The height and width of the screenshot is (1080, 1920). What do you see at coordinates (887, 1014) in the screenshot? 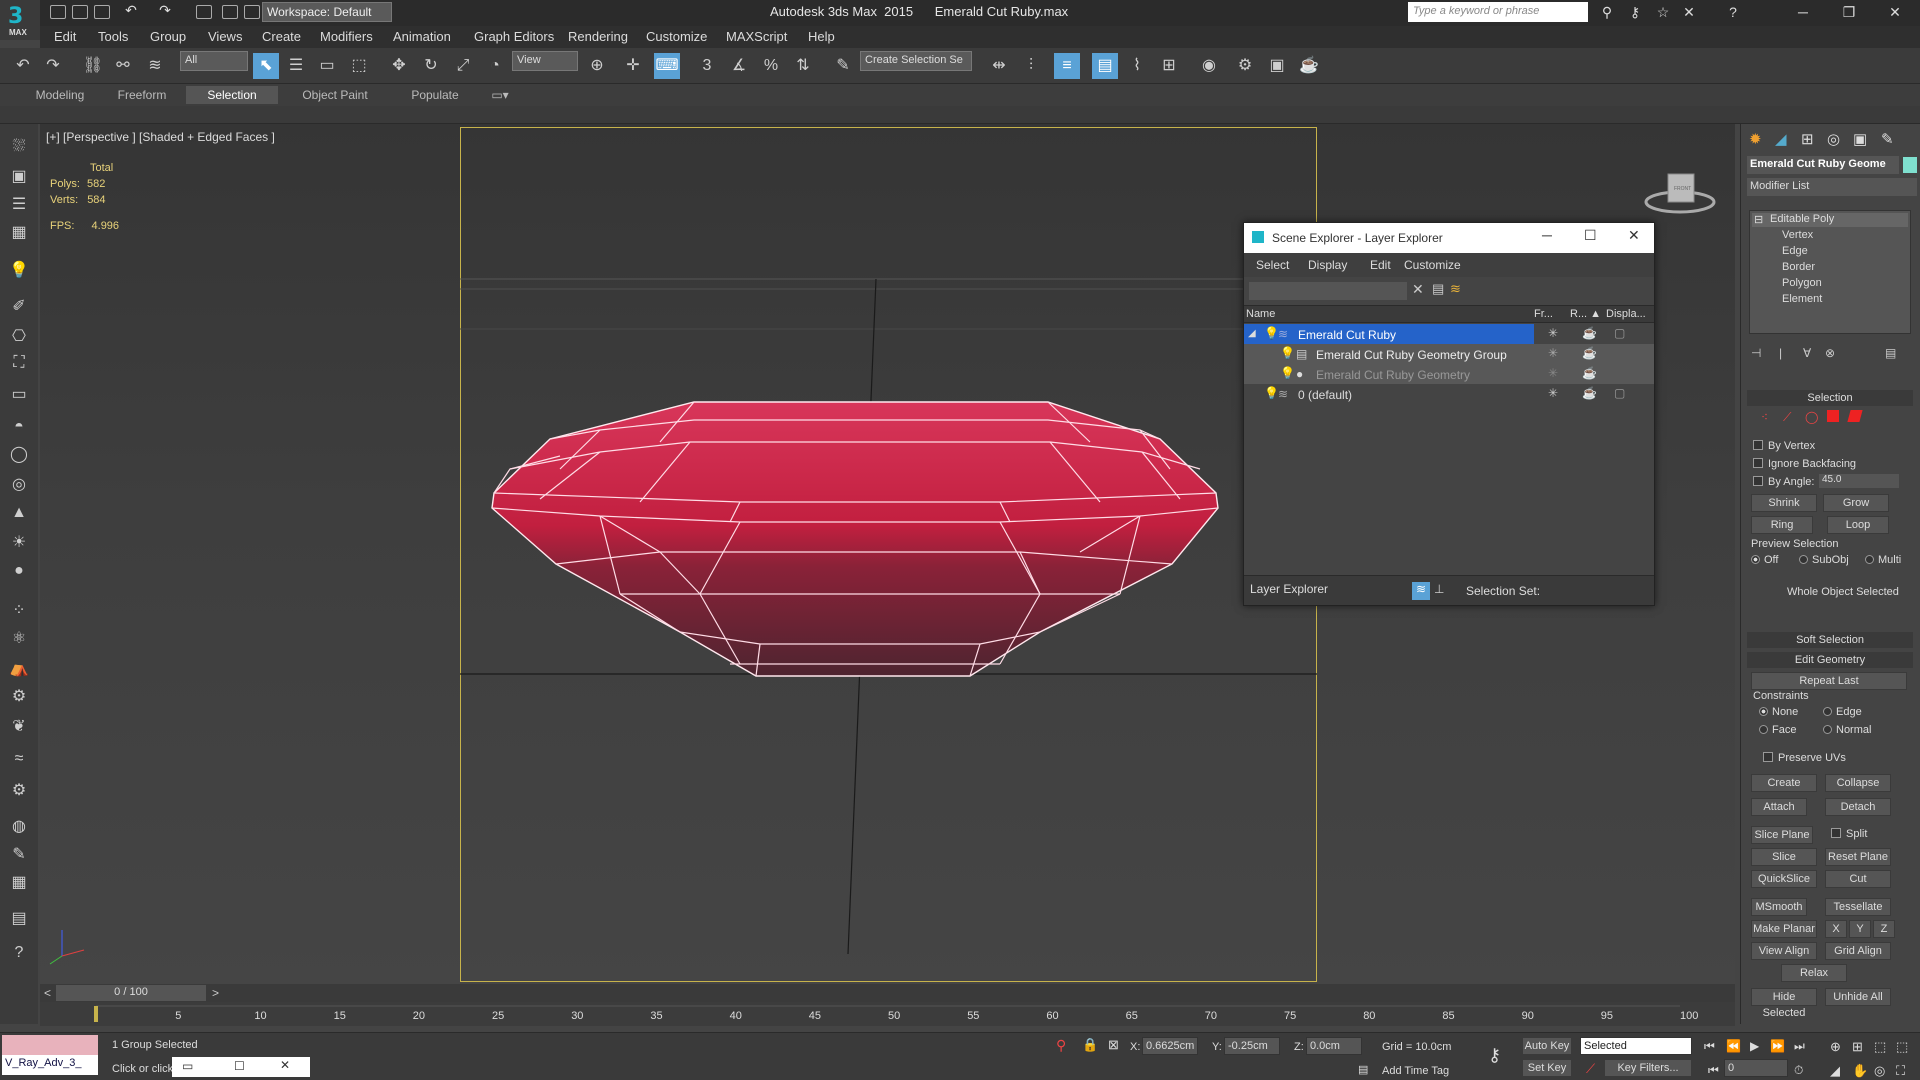
I see `track-bar: 5 10 15 20 25 30 35 40 45 50 55 60 65 70 75 80 85 90 95 100` at bounding box center [887, 1014].